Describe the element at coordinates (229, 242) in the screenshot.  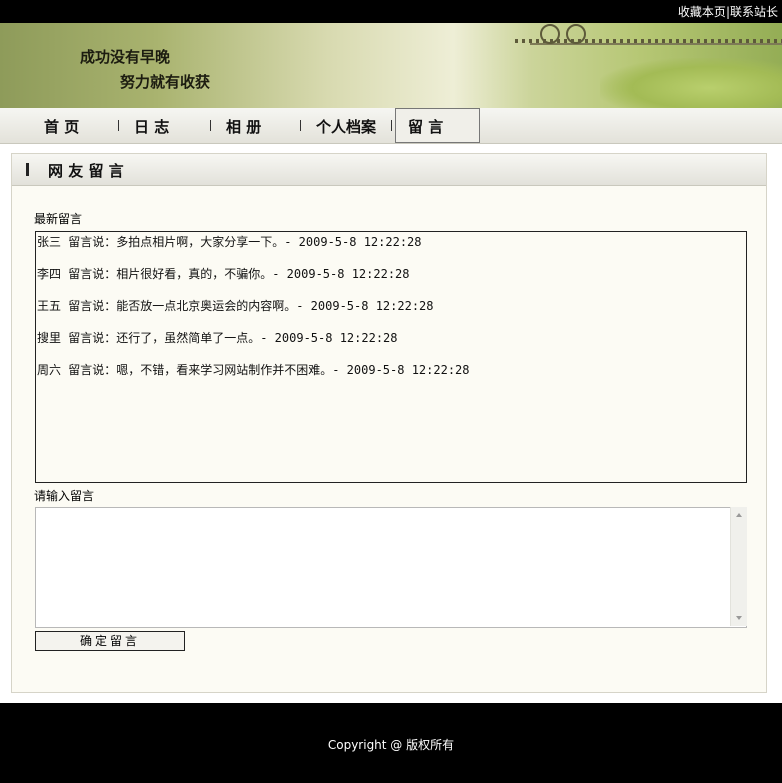
I see `message-item: 张三 留言说：多拍点相片啊，大家分享一下。- 2009-5-8 12:22:28` at that location.